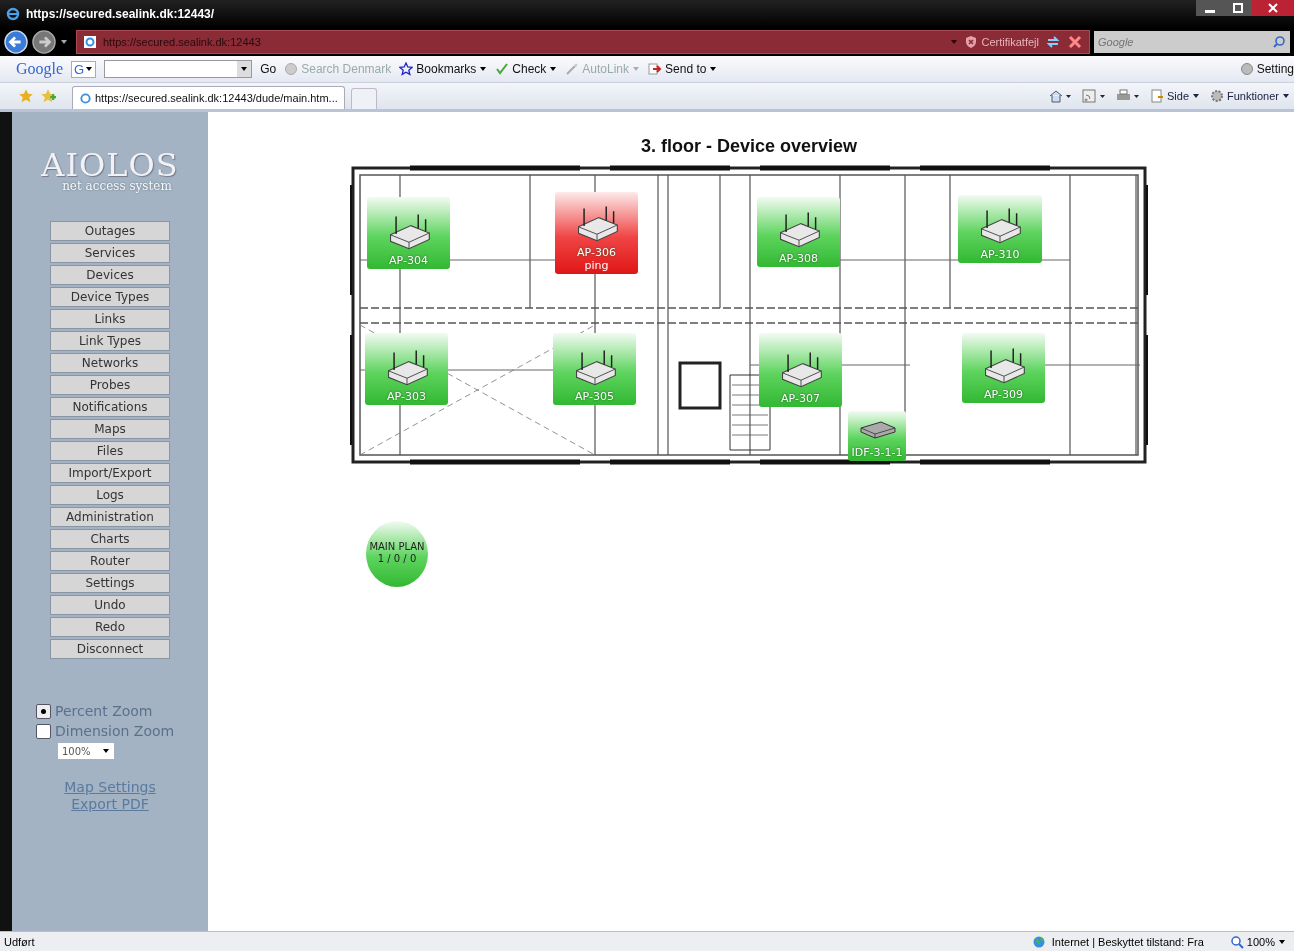 The width and height of the screenshot is (1294, 951). What do you see at coordinates (1257, 941) in the screenshot?
I see `zoom-level-button: 100%` at bounding box center [1257, 941].